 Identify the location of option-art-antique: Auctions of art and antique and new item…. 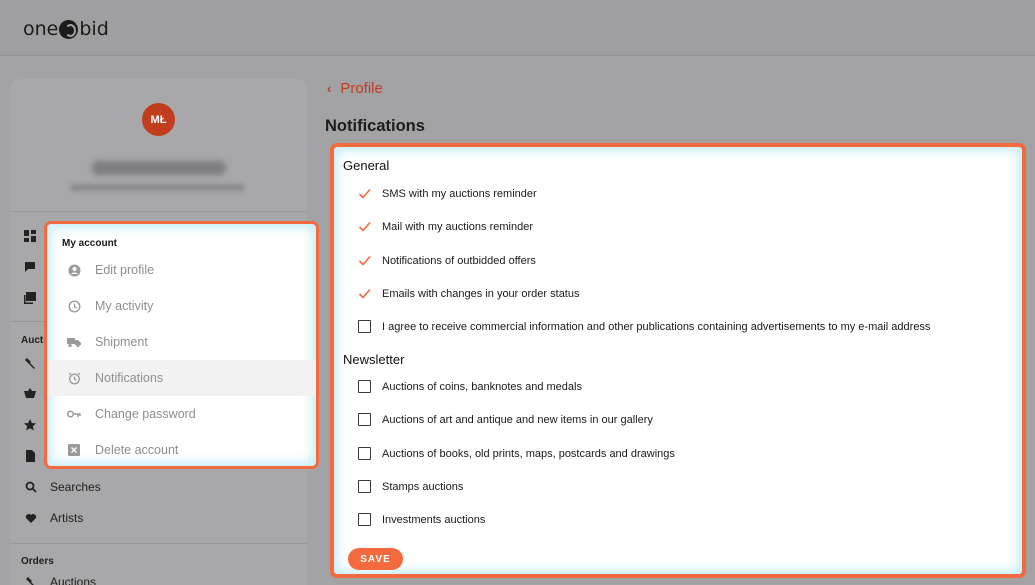
(505, 419).